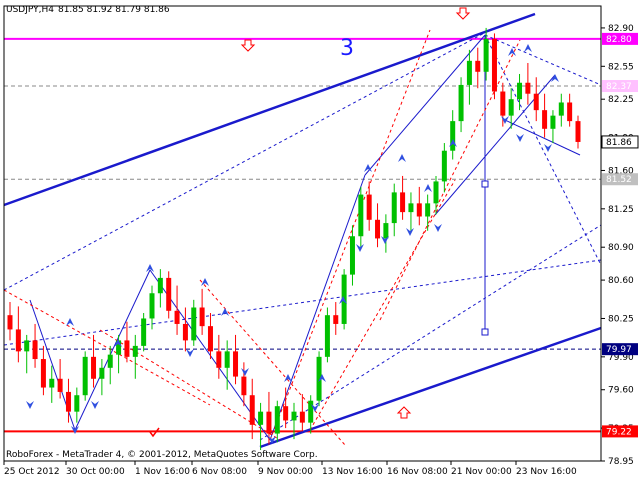  I want to click on x-tick-label: 16 Nov 08:00, so click(417, 472).